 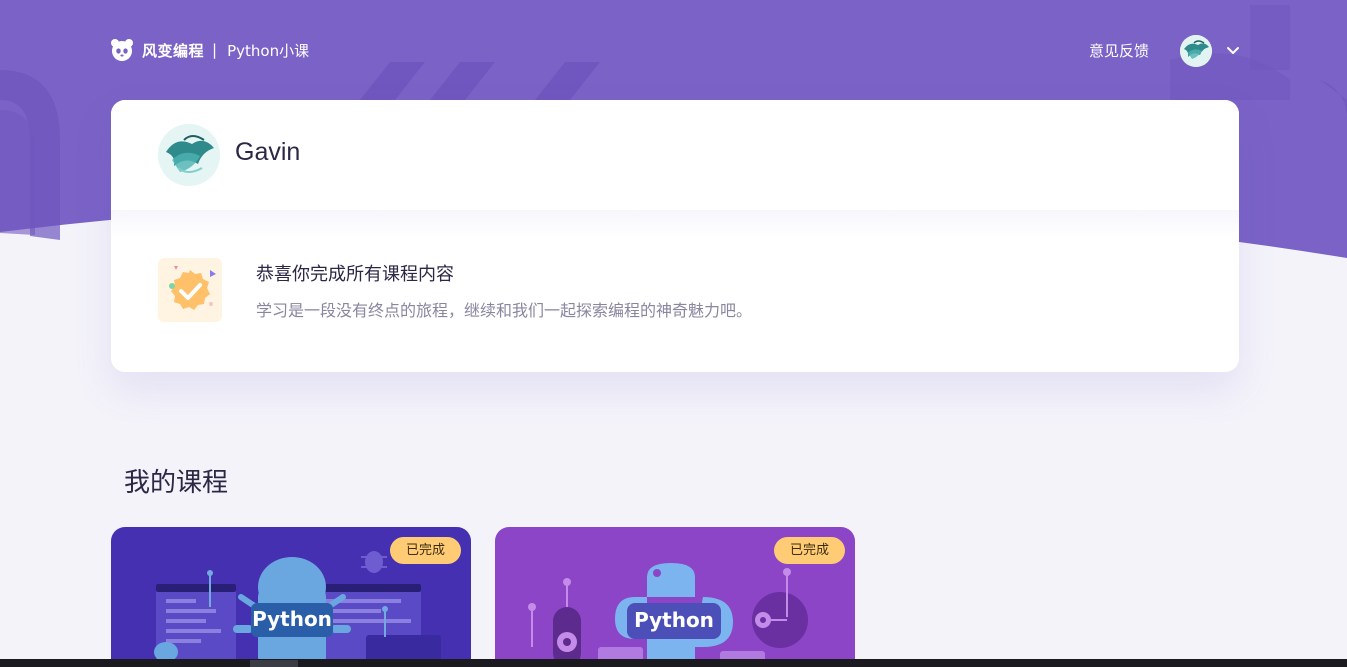 I want to click on user-avatar, so click(x=1196, y=51).